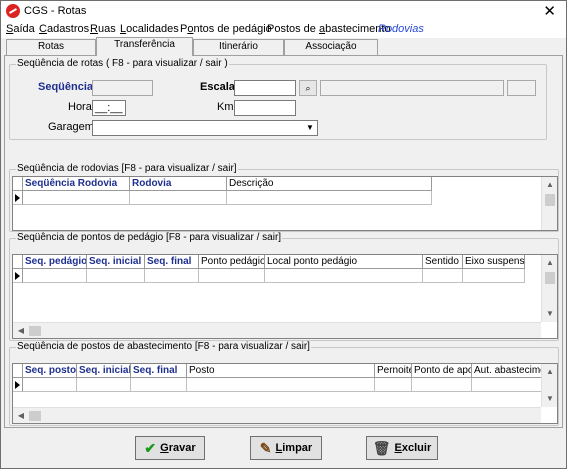  What do you see at coordinates (283, 11) in the screenshot?
I see `title-bar: CGS - Rotas ✕` at bounding box center [283, 11].